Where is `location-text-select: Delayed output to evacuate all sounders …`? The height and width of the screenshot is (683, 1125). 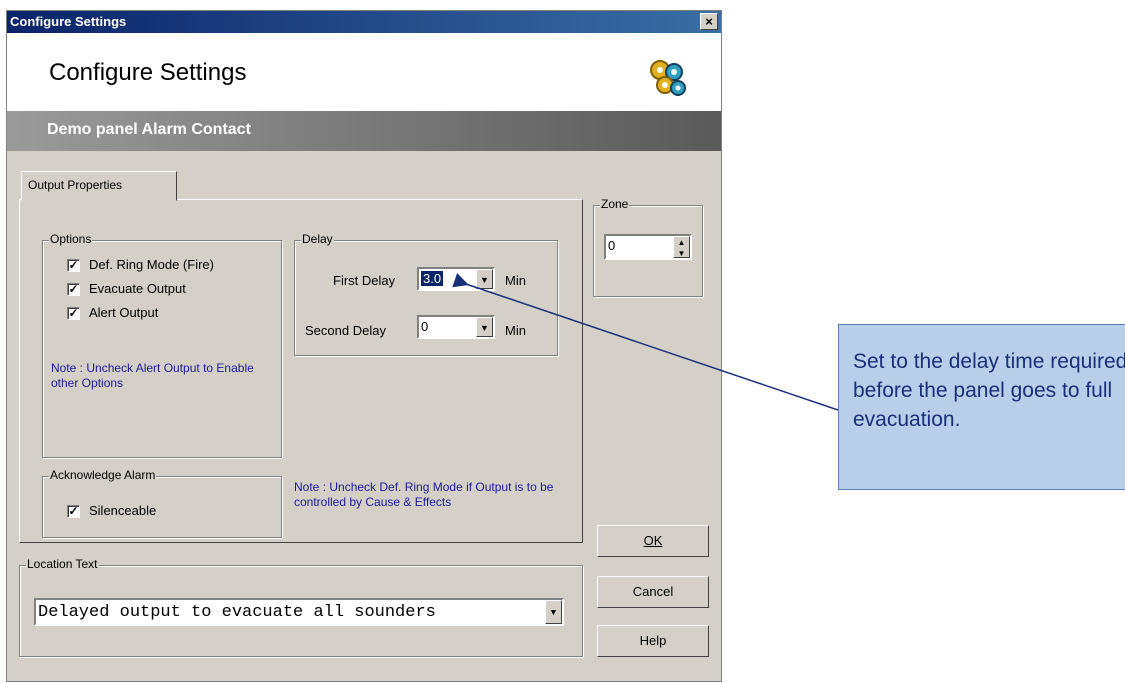 location-text-select: Delayed output to evacuate all sounders … is located at coordinates (299, 612).